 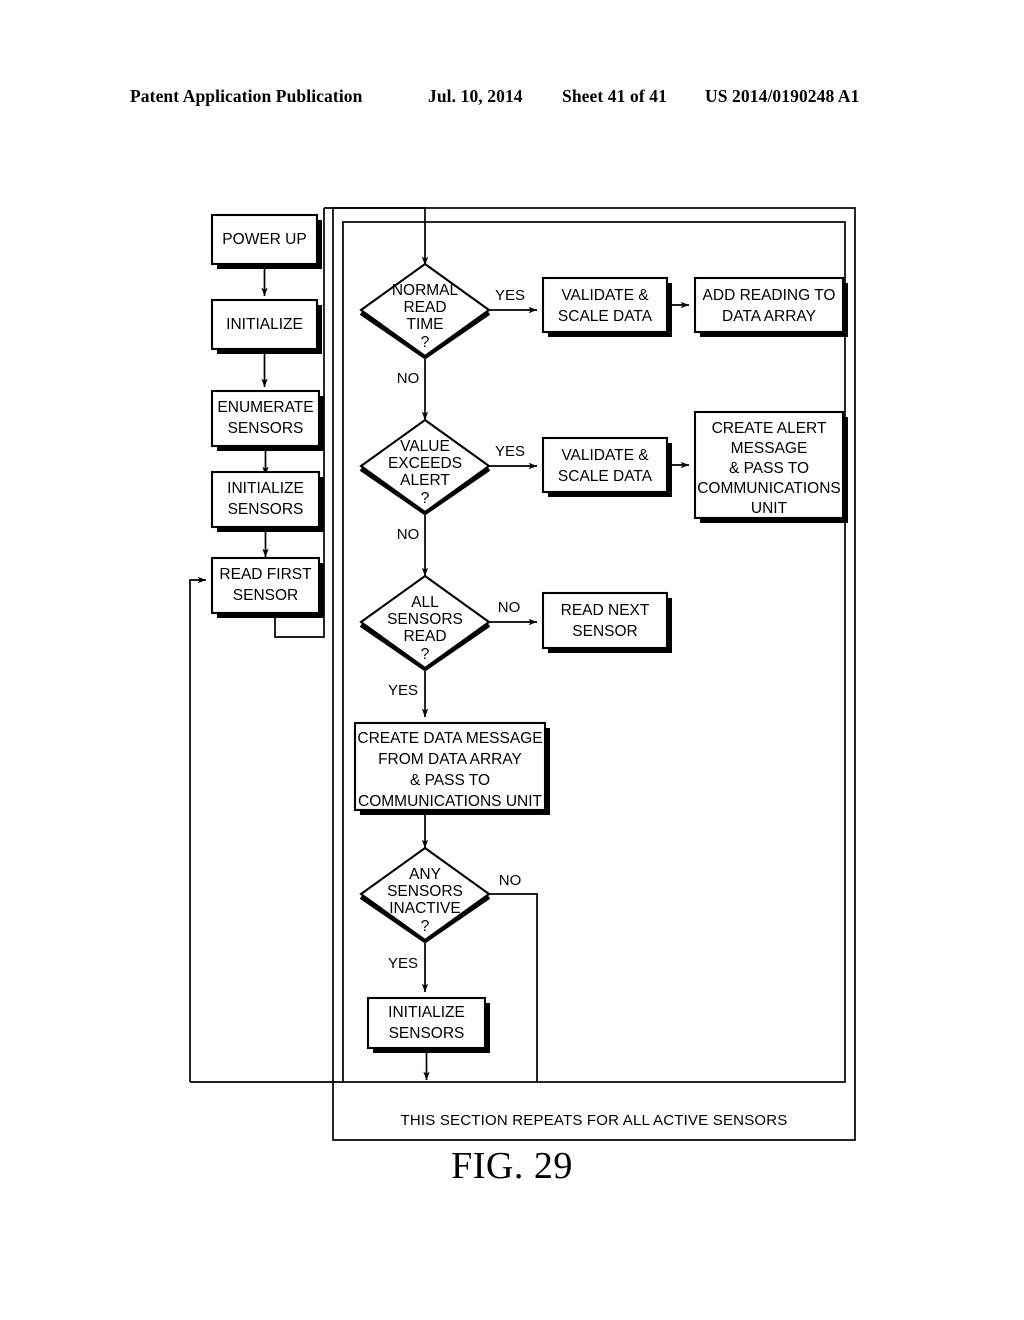 What do you see at coordinates (425, 498) in the screenshot?
I see `node-value-exceeds-line4: ?` at bounding box center [425, 498].